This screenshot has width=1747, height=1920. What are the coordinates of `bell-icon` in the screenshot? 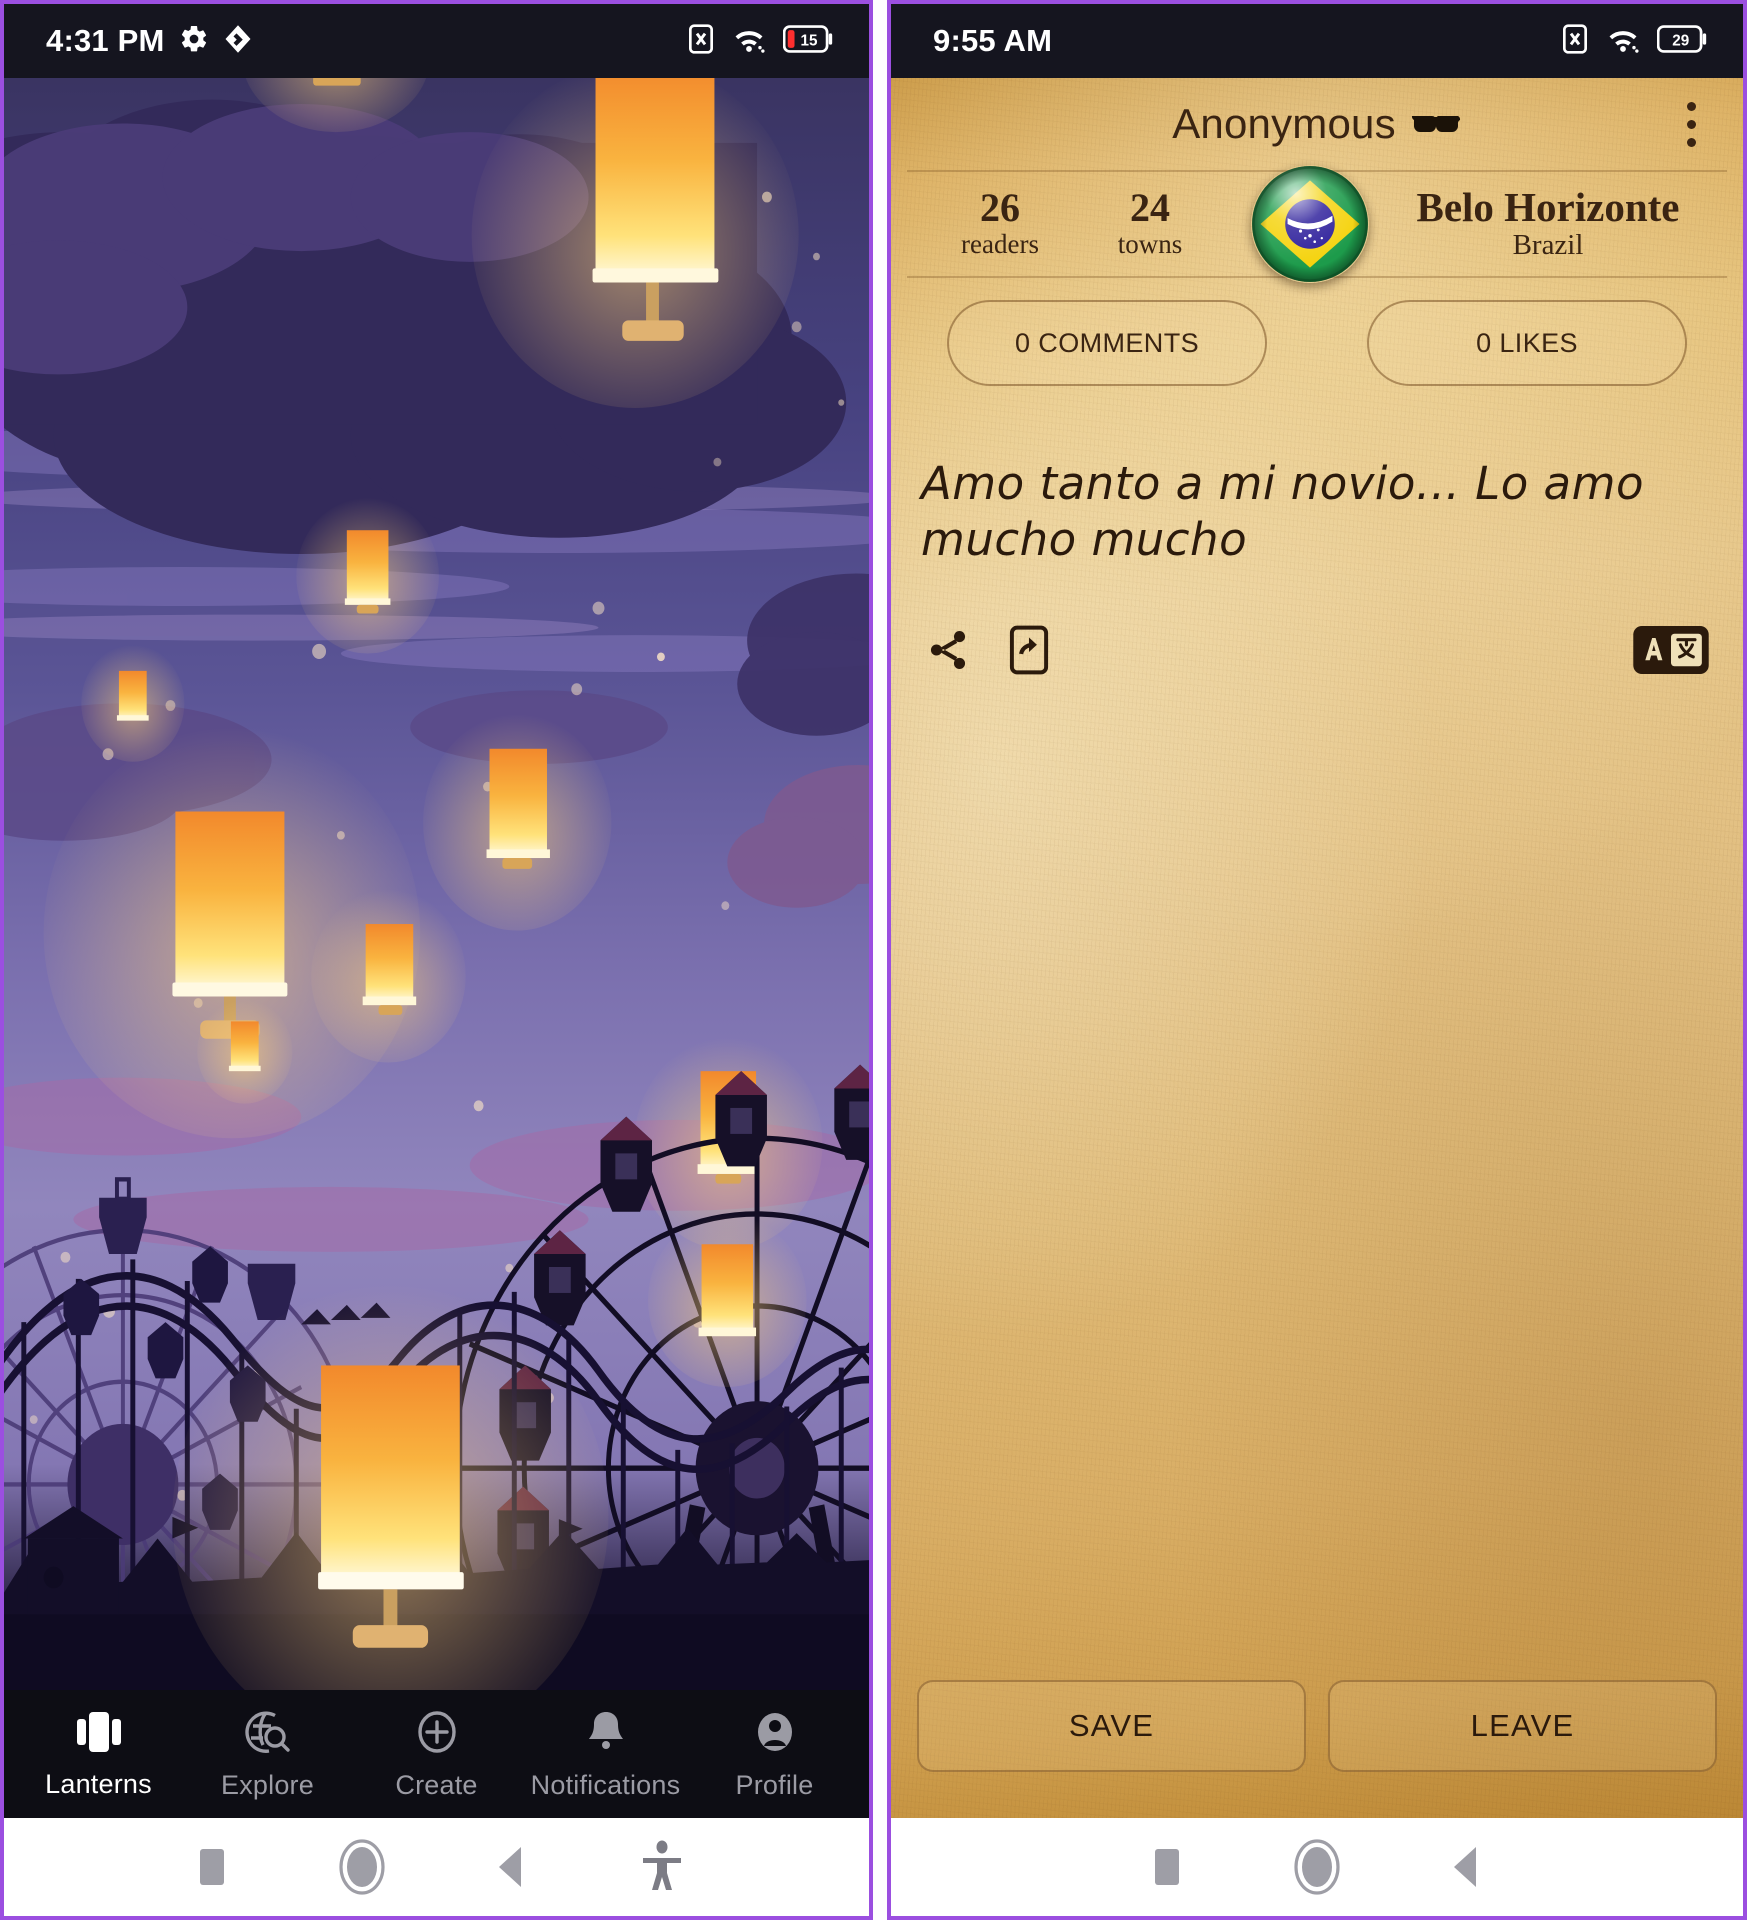 It's located at (606, 1734).